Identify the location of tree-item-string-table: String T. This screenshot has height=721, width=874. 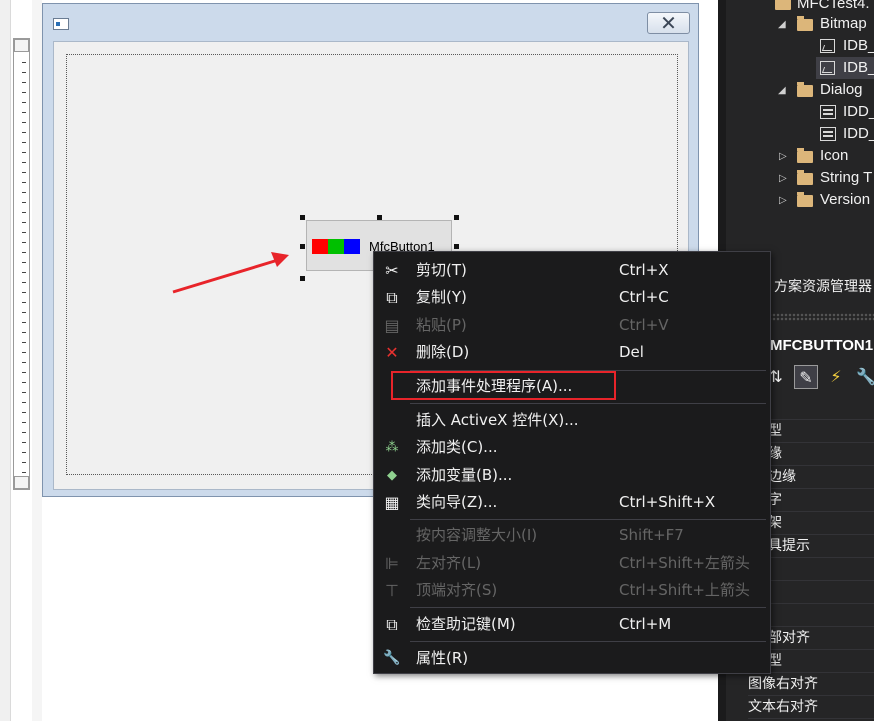
(846, 178).